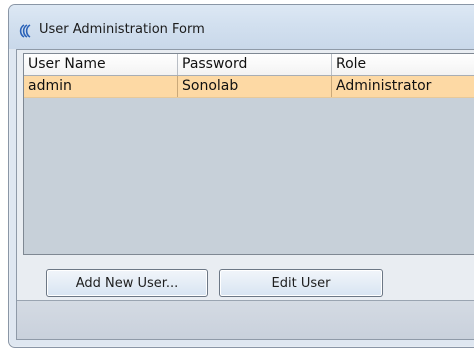  I want to click on table-row: admin Sonolab Administrator, so click(249, 87).